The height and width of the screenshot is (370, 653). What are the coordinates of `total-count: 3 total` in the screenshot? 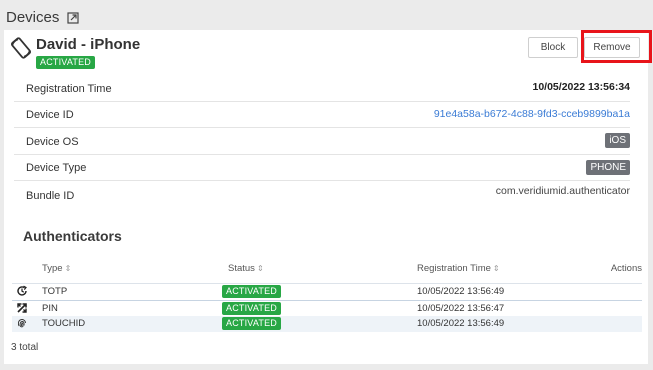 It's located at (25, 347).